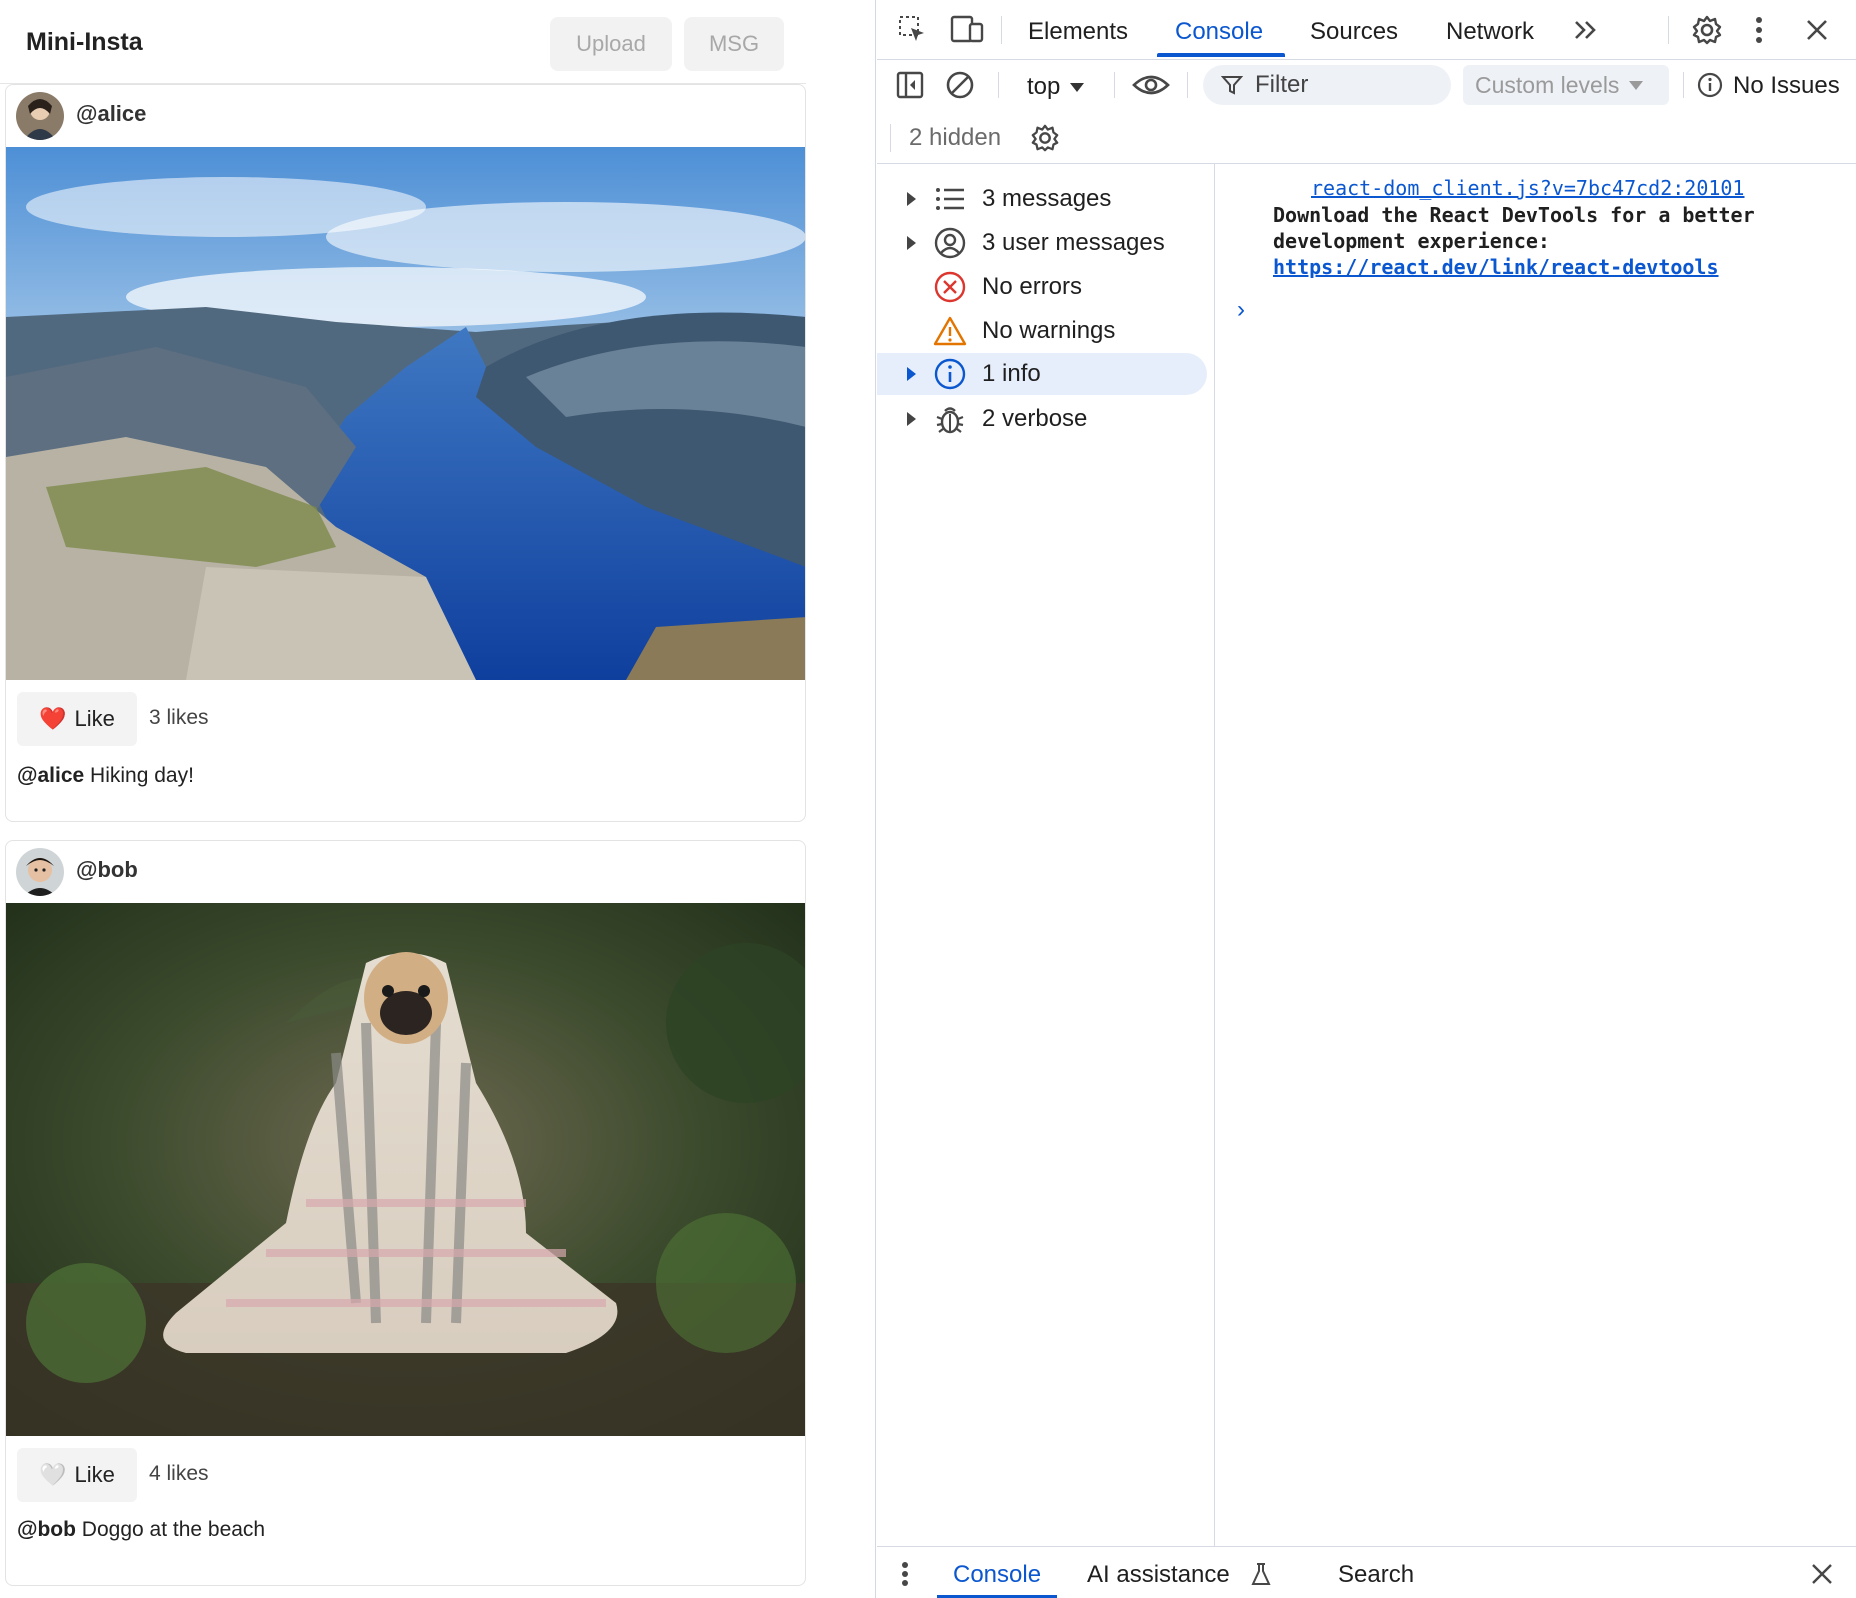  What do you see at coordinates (950, 199) in the screenshot?
I see `list-icon` at bounding box center [950, 199].